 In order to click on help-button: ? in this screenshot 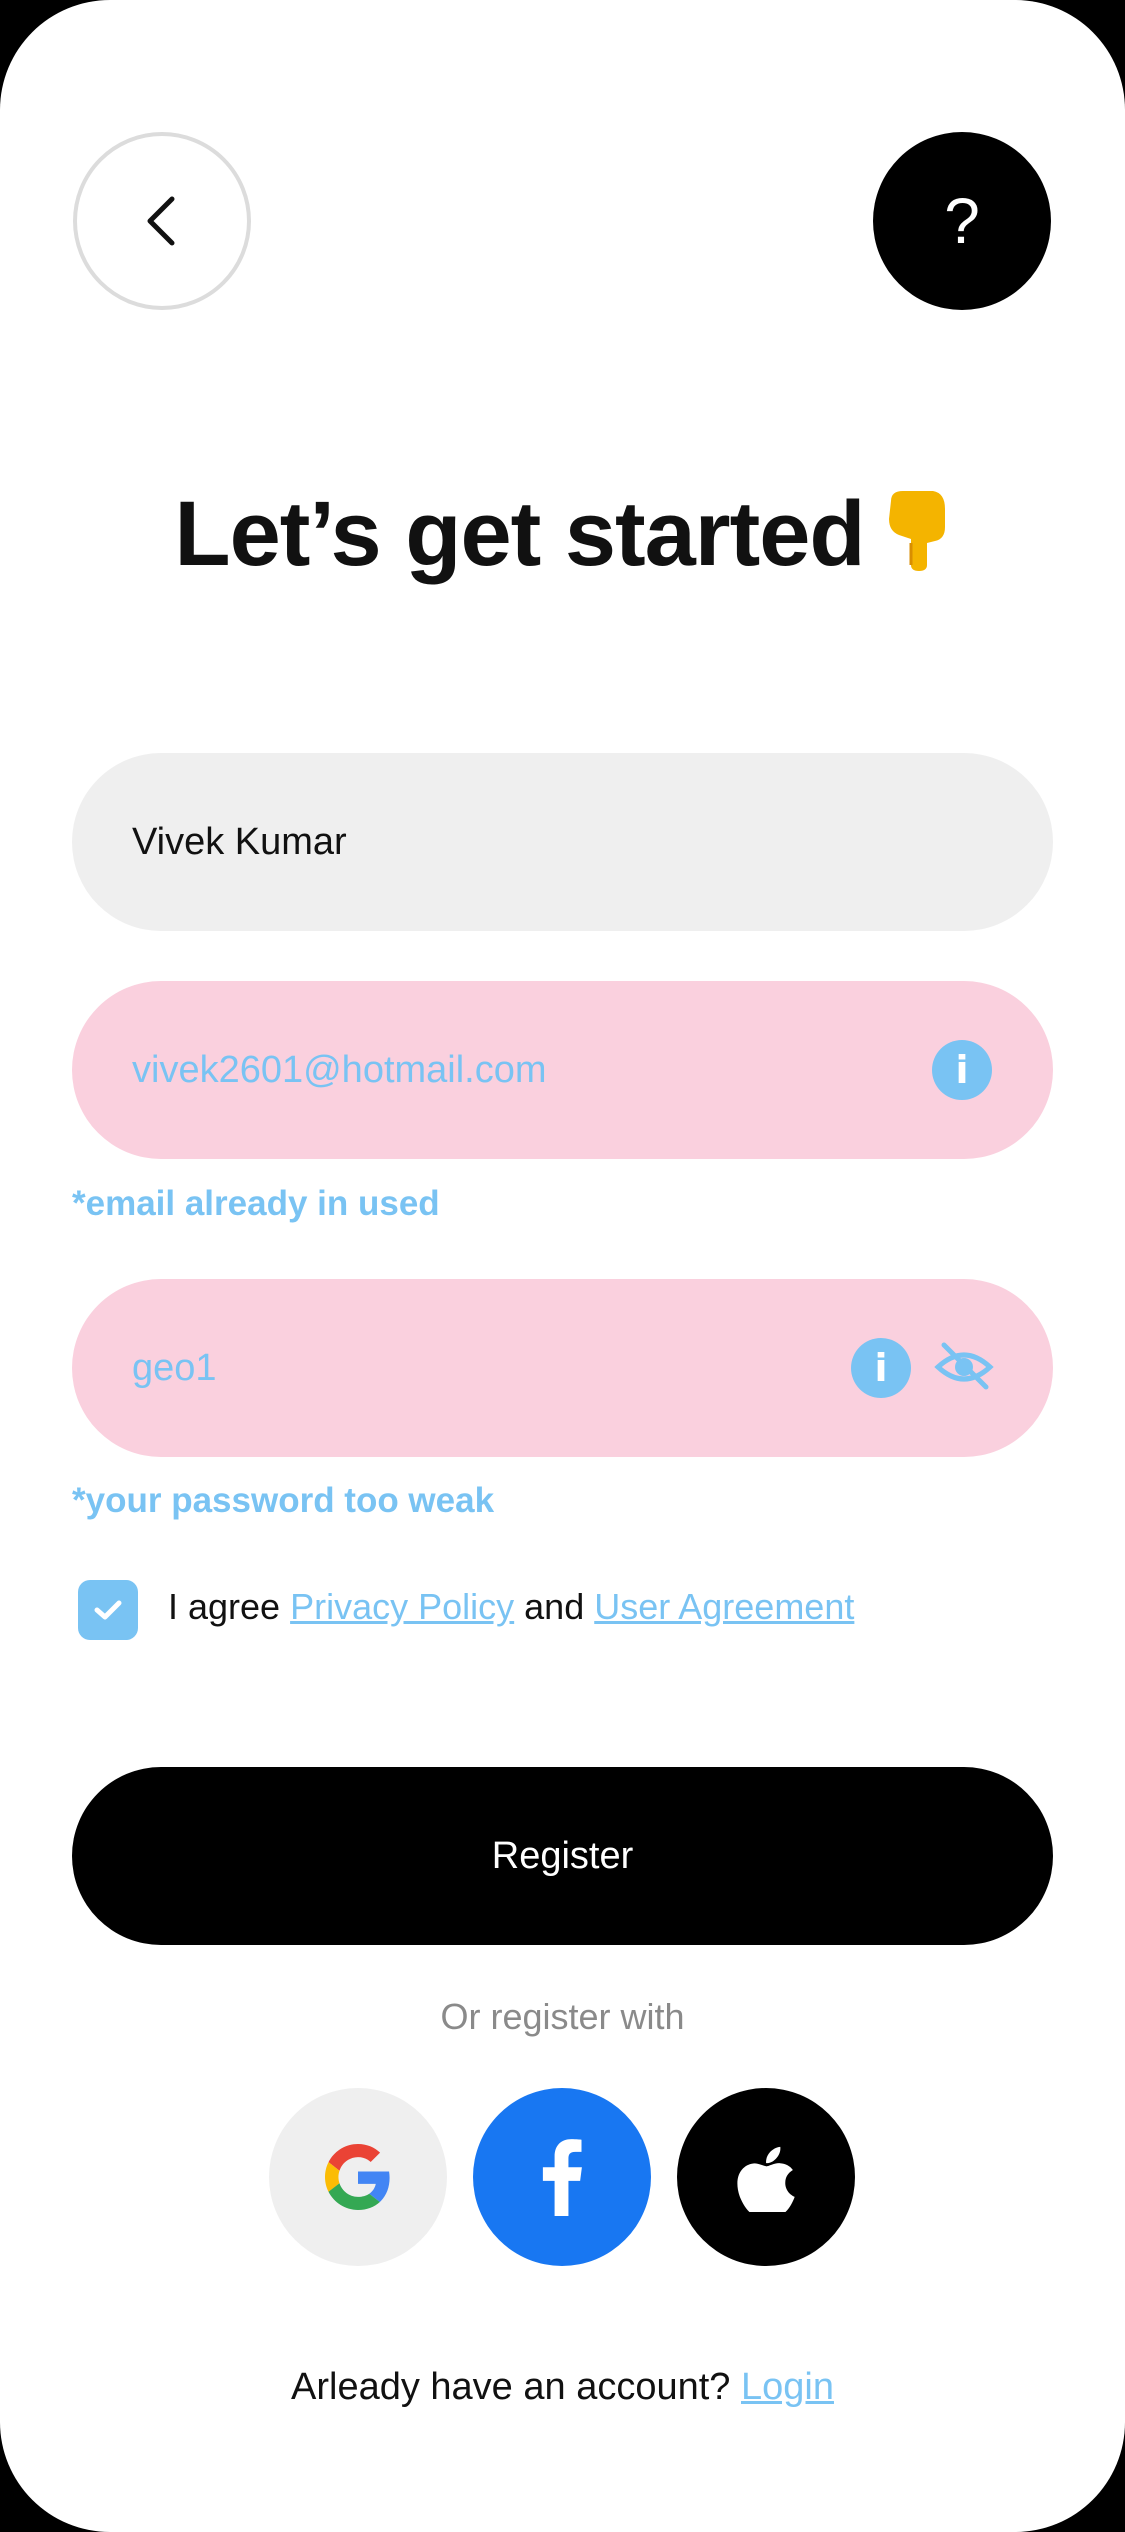, I will do `click(962, 221)`.